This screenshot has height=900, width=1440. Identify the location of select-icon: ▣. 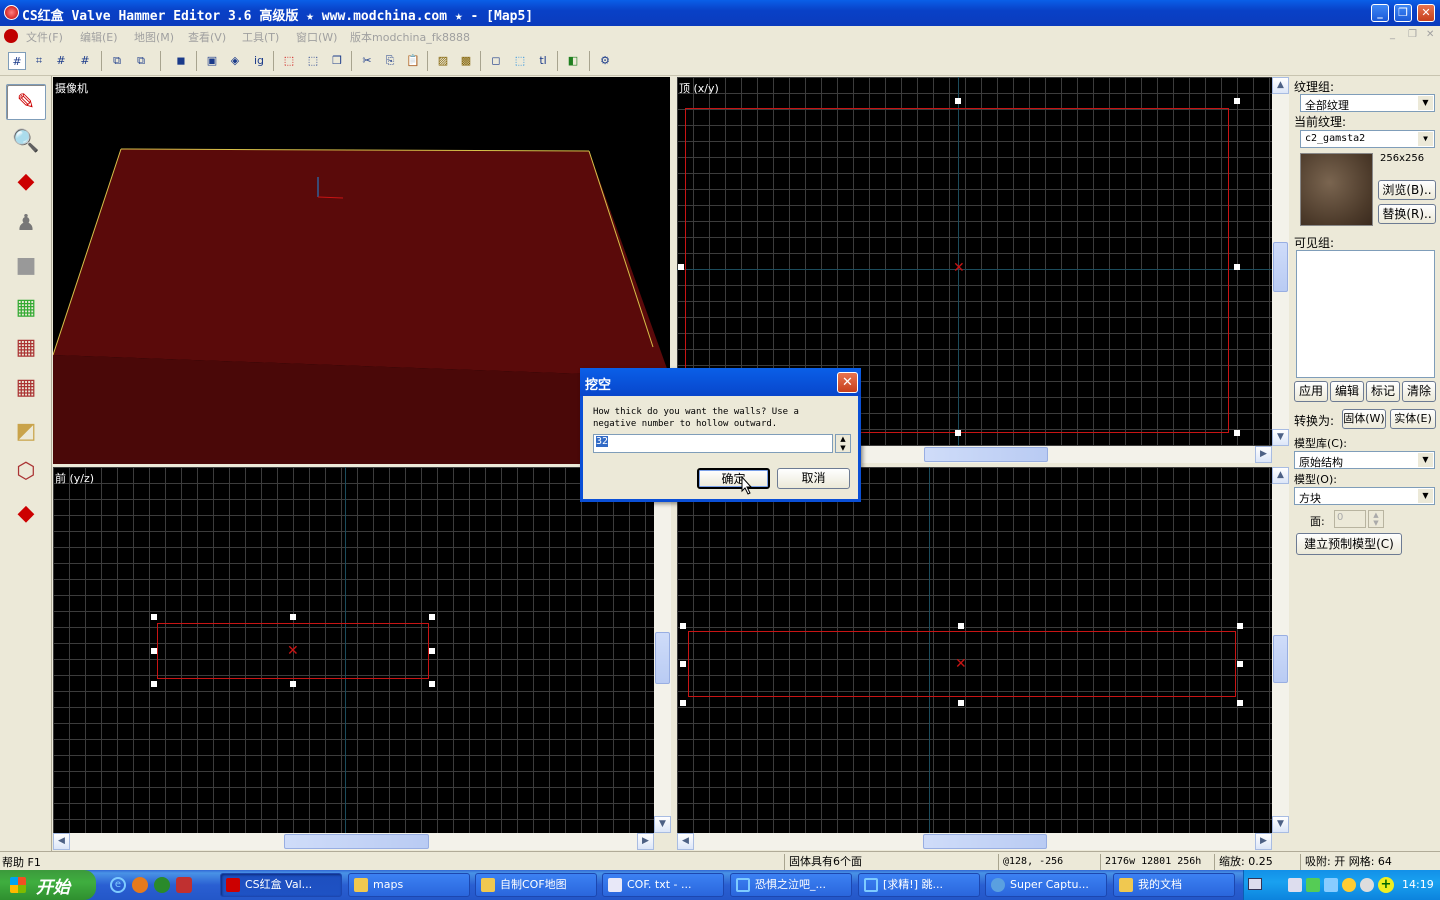
(212, 61).